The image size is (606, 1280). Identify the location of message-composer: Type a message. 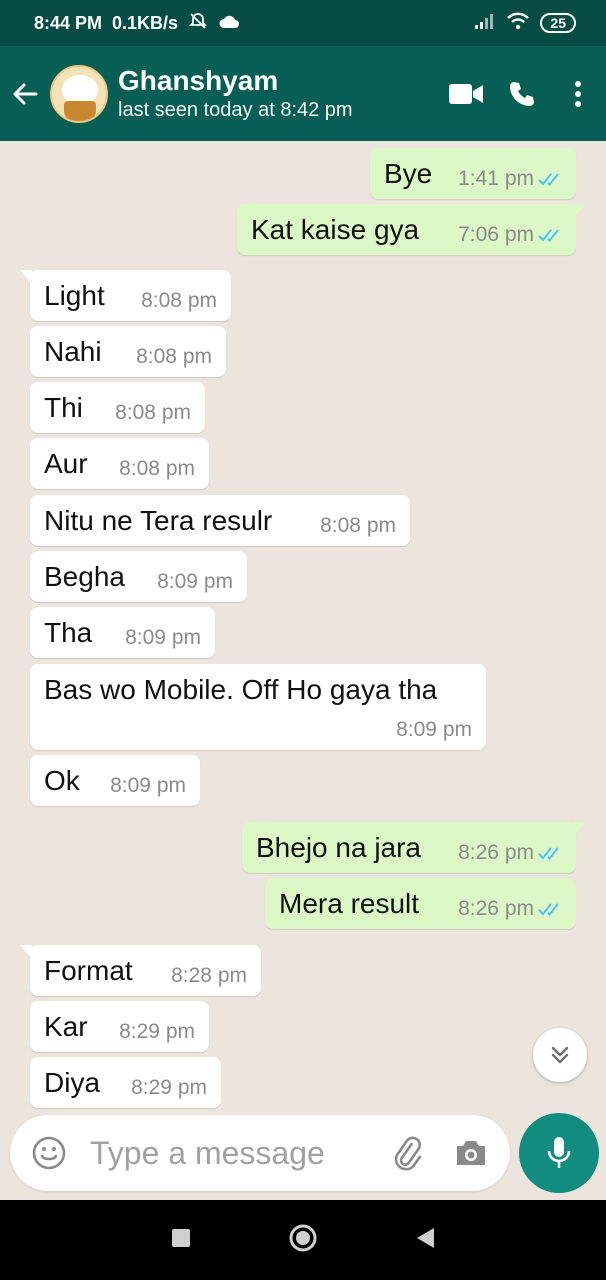
(260, 1153).